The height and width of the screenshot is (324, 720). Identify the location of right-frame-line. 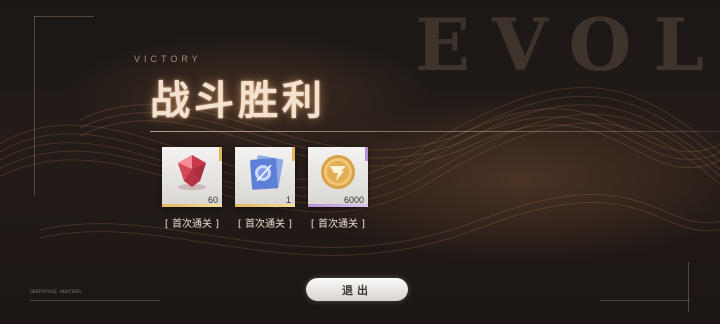
(645, 300).